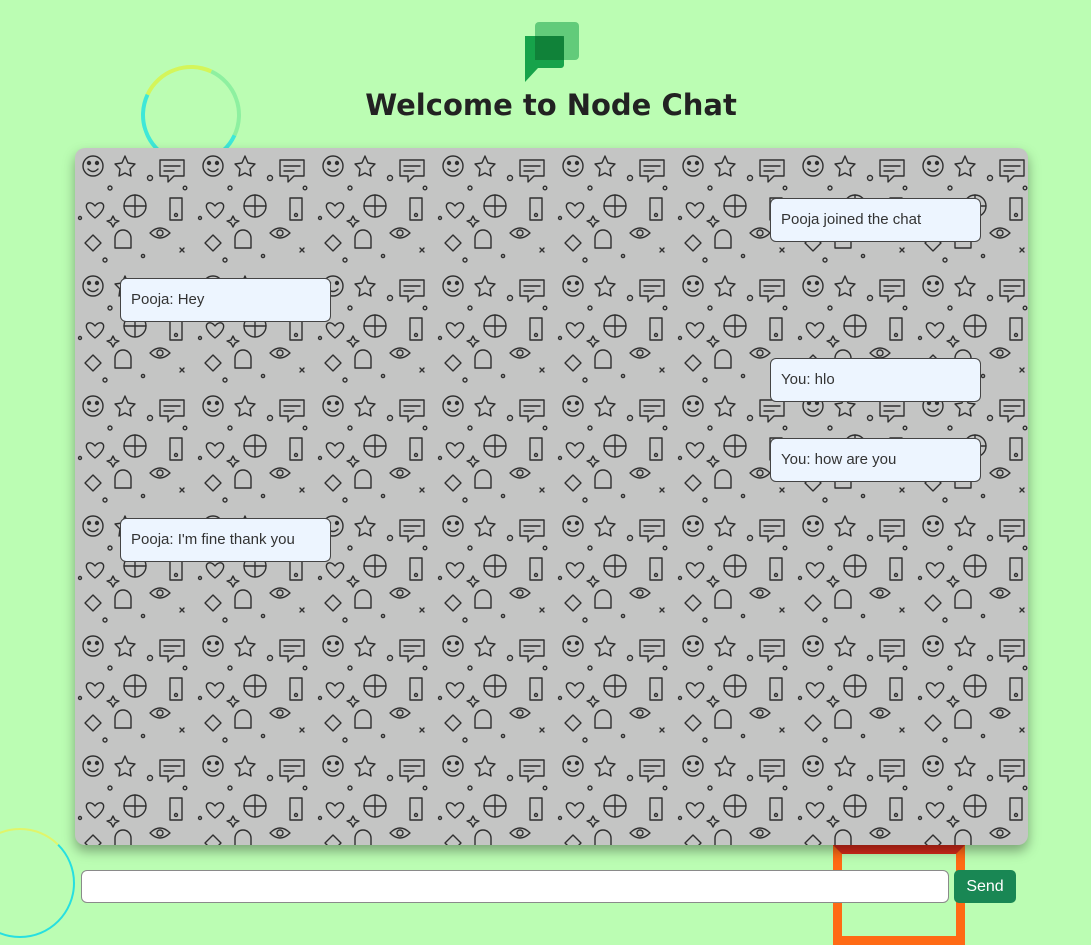  I want to click on chat-message-1: Pooja: Hey, so click(225, 300).